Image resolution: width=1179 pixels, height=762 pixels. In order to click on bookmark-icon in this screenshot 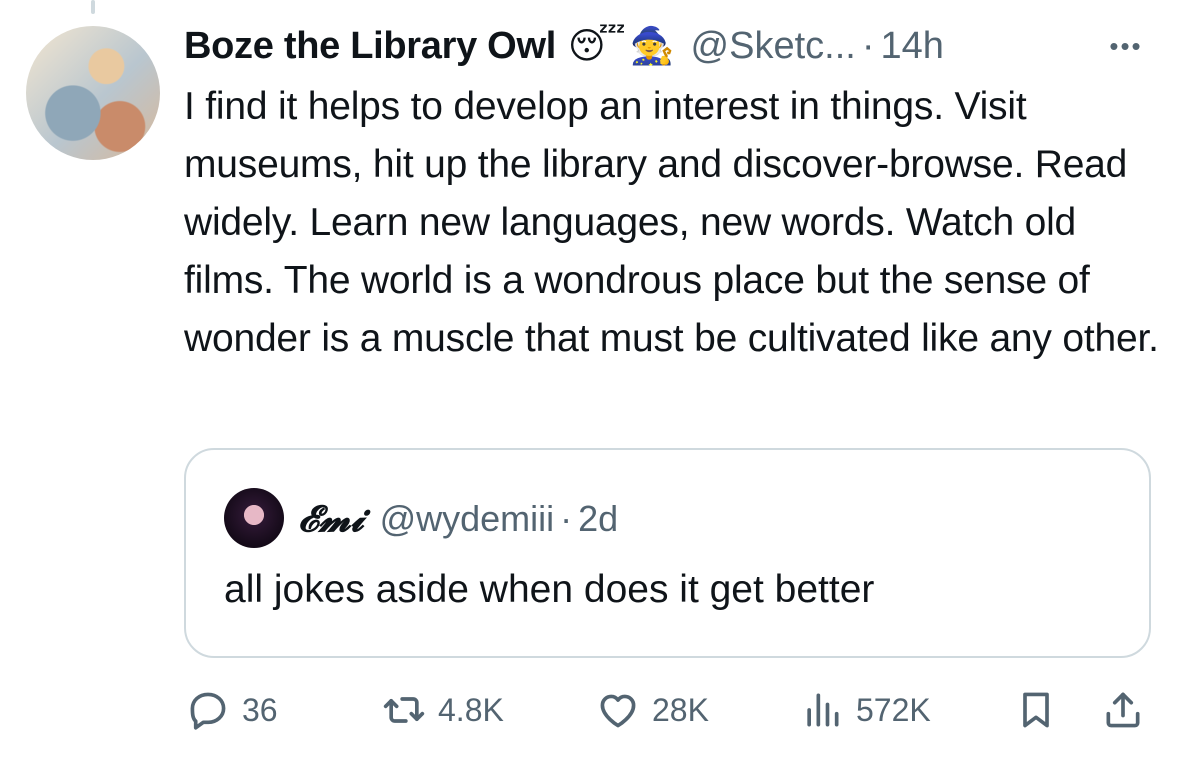, I will do `click(1036, 710)`.